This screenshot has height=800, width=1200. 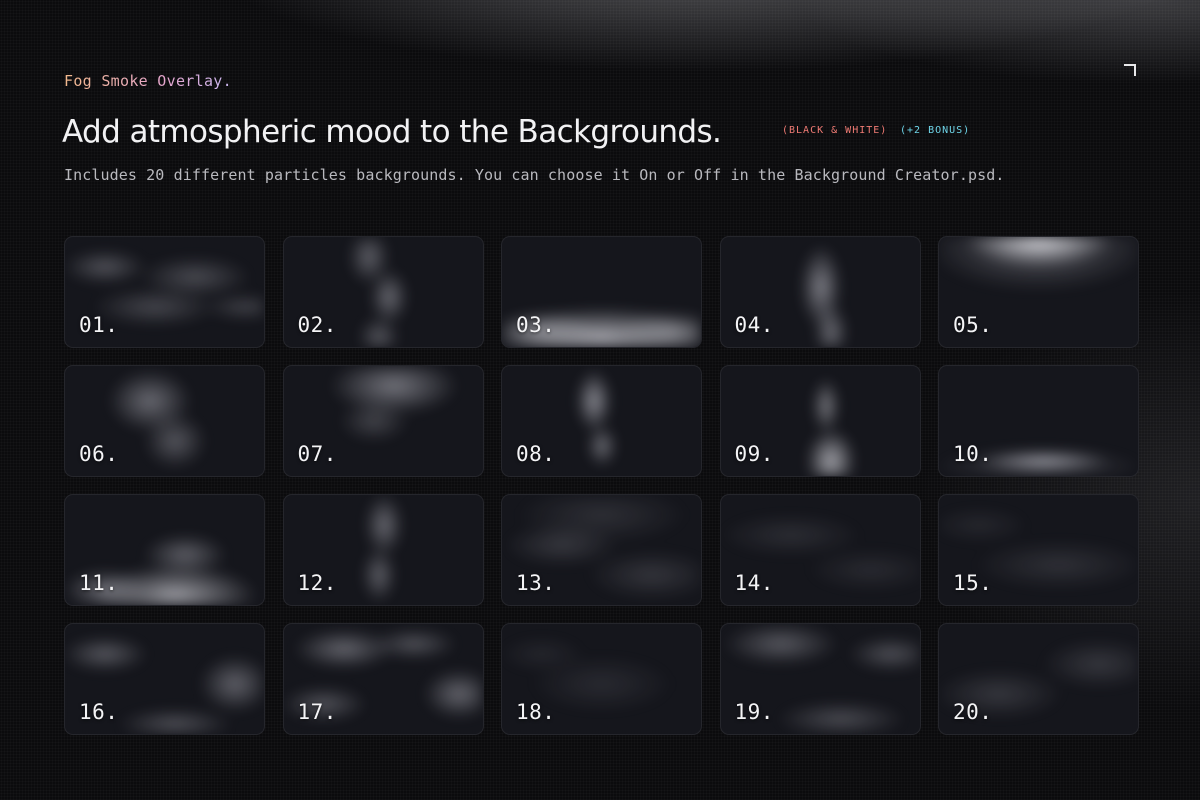 What do you see at coordinates (820, 292) in the screenshot?
I see `fog-tile: 04.` at bounding box center [820, 292].